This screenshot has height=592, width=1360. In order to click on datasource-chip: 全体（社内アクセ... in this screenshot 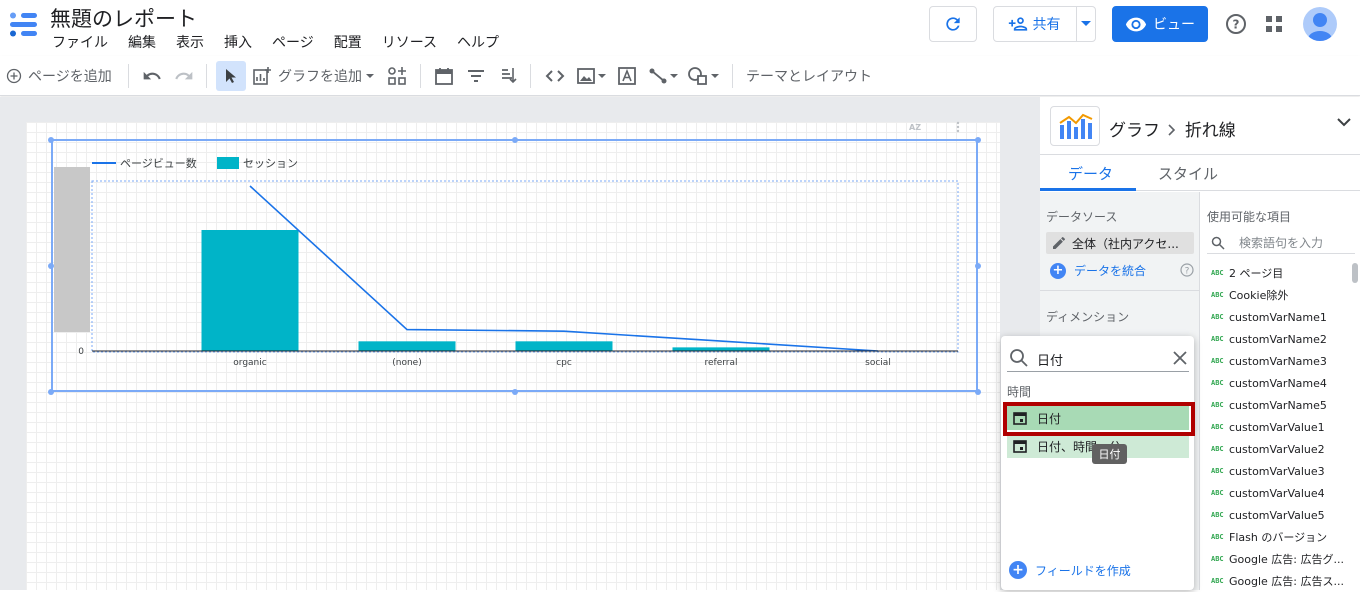, I will do `click(1120, 243)`.